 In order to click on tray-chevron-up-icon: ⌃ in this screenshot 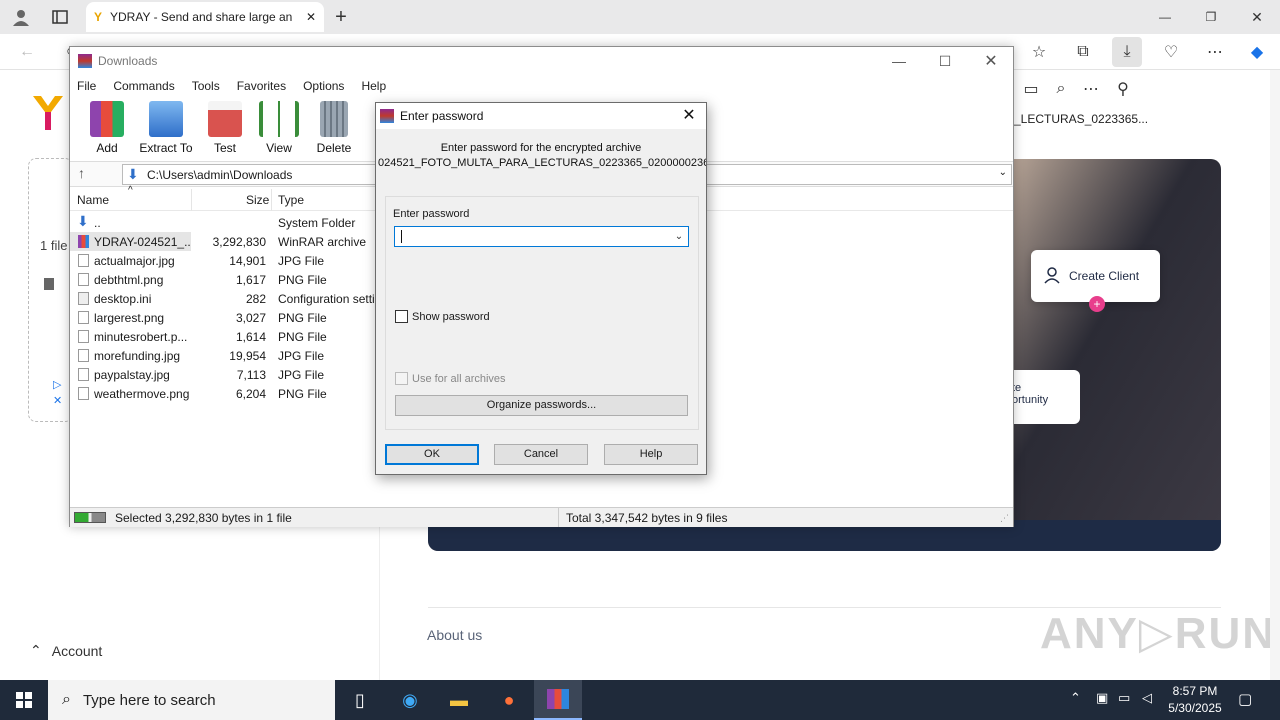, I will do `click(1075, 698)`.